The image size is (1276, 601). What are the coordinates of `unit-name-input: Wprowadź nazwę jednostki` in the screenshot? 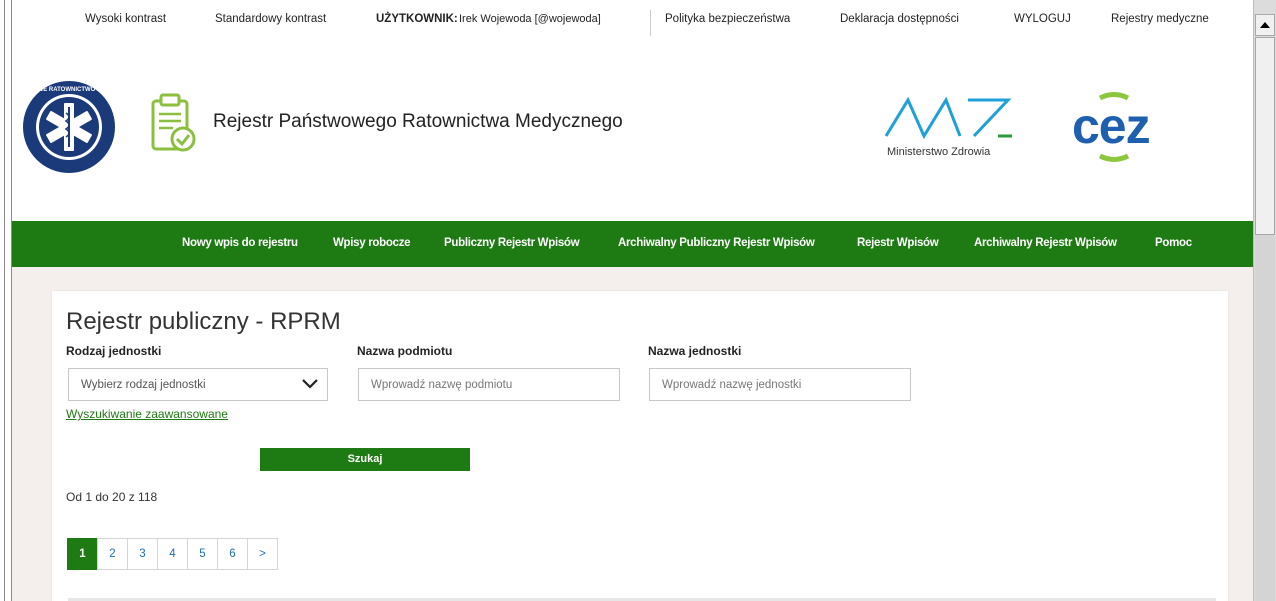 It's located at (780, 384).